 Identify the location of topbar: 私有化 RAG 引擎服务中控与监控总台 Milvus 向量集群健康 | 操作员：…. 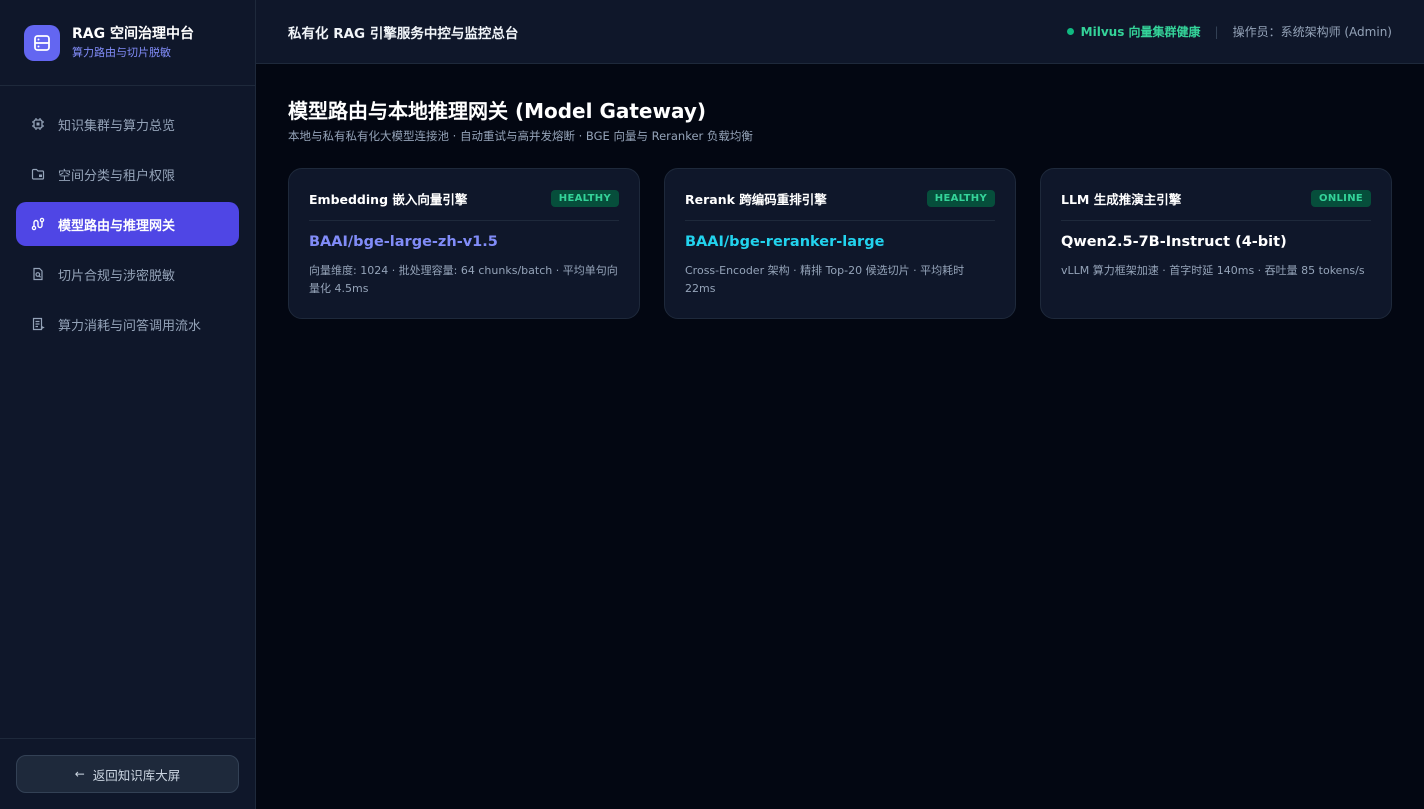
(840, 32).